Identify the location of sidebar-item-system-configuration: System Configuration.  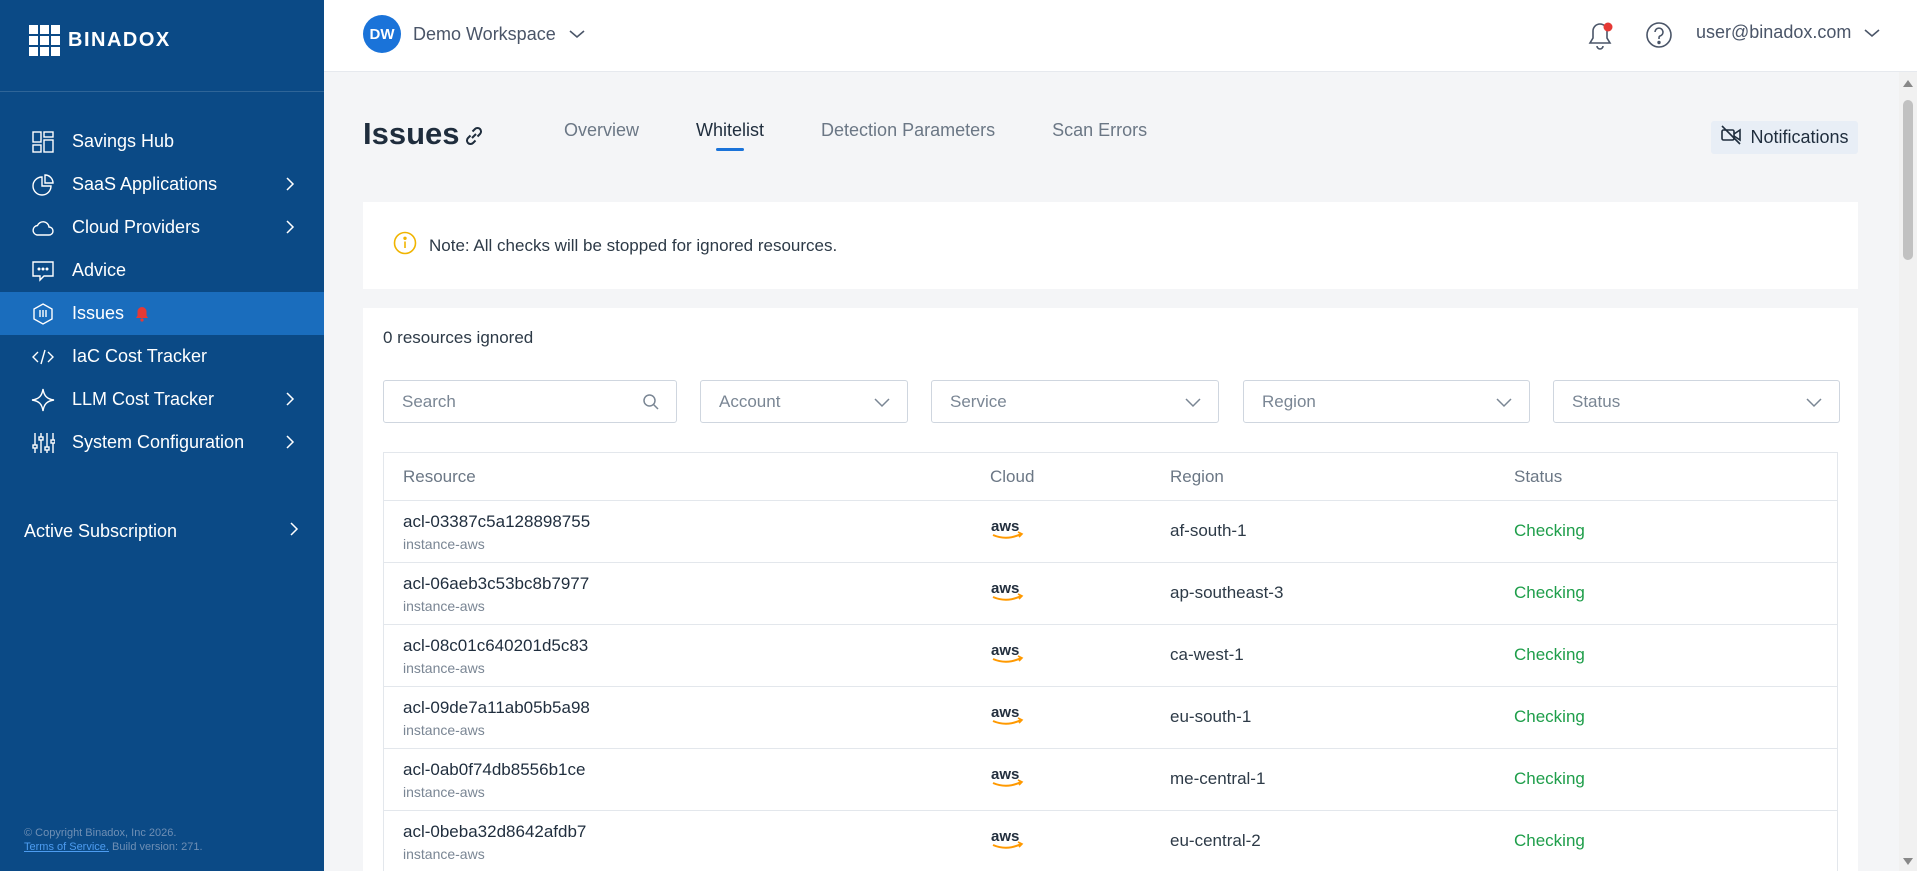
(162, 442).